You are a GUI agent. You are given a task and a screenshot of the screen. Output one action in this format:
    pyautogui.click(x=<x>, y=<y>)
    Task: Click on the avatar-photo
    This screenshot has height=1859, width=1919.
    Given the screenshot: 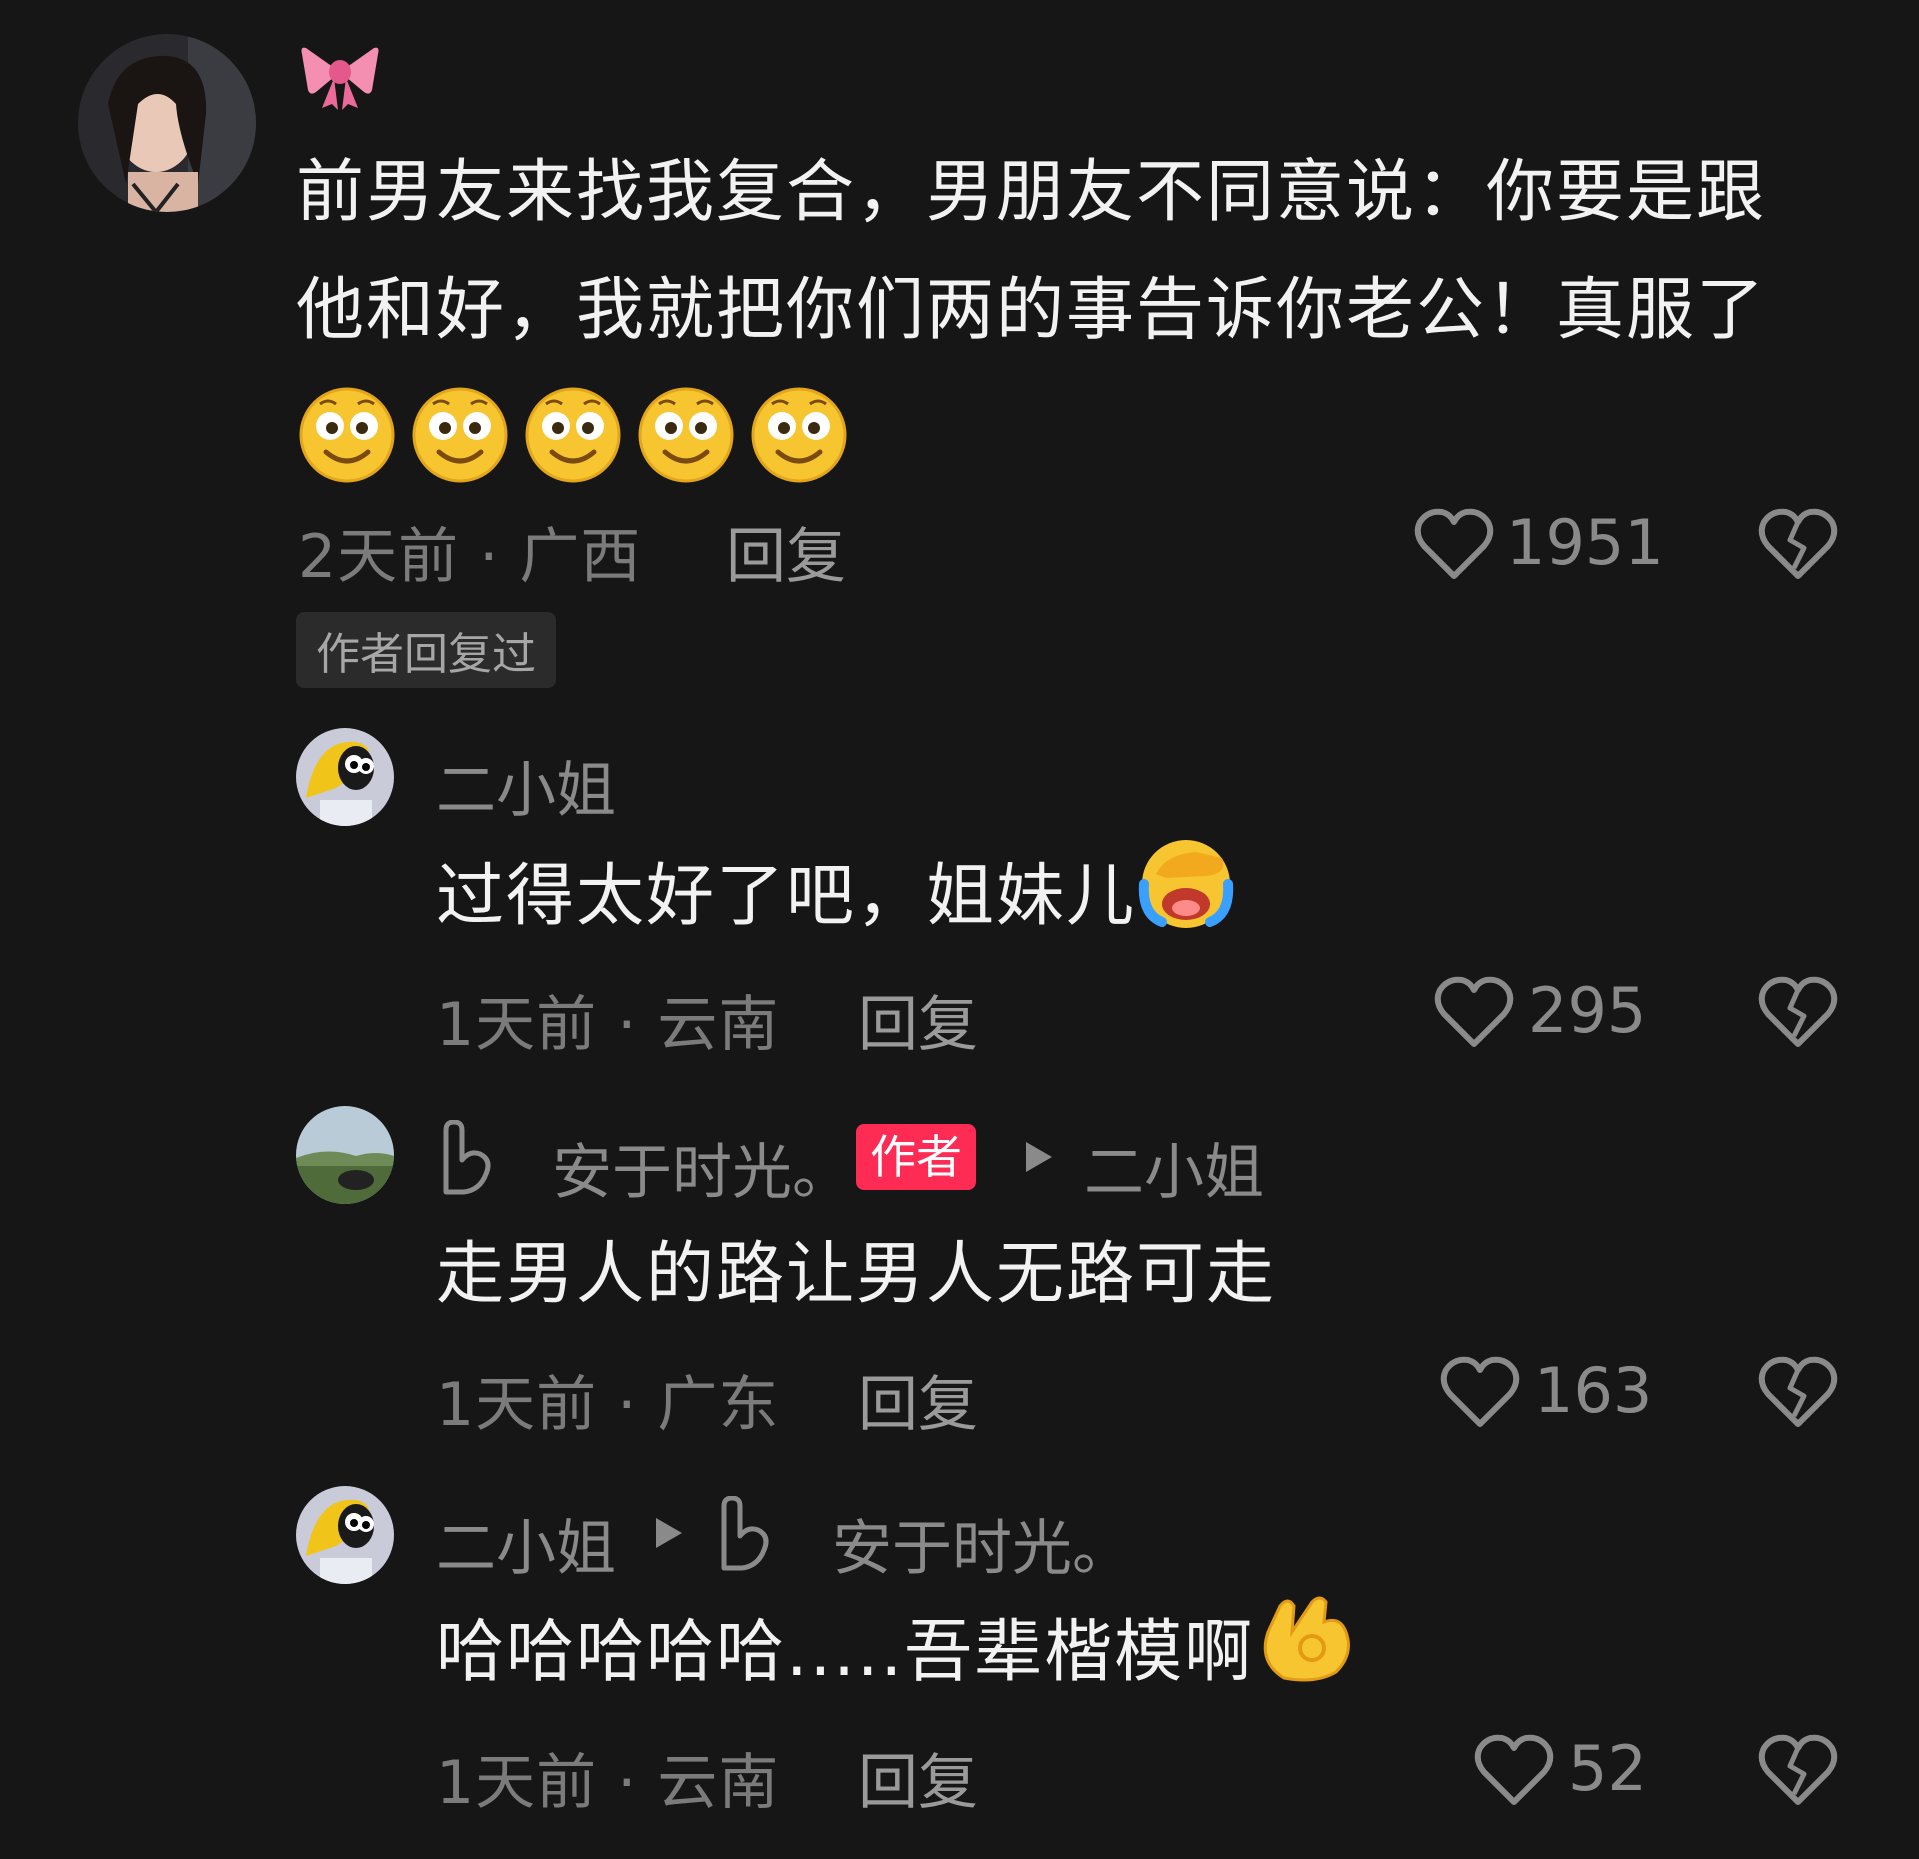 What is the action you would take?
    pyautogui.click(x=167, y=123)
    